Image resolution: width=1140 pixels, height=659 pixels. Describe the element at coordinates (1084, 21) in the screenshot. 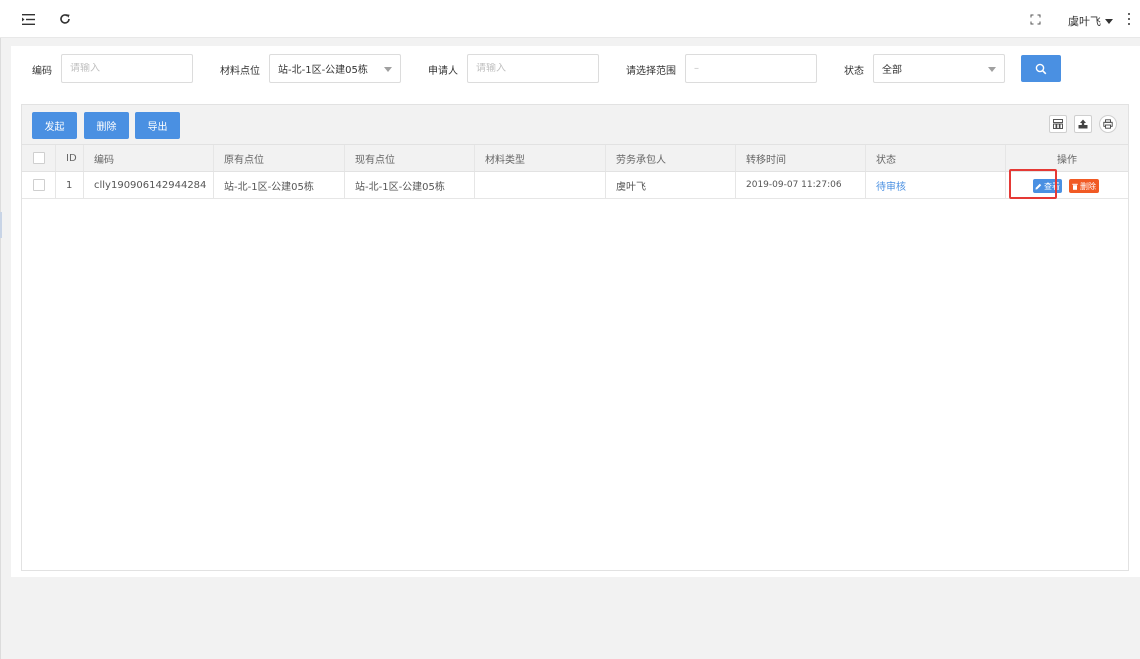

I see `user-name: 虞叶飞` at that location.